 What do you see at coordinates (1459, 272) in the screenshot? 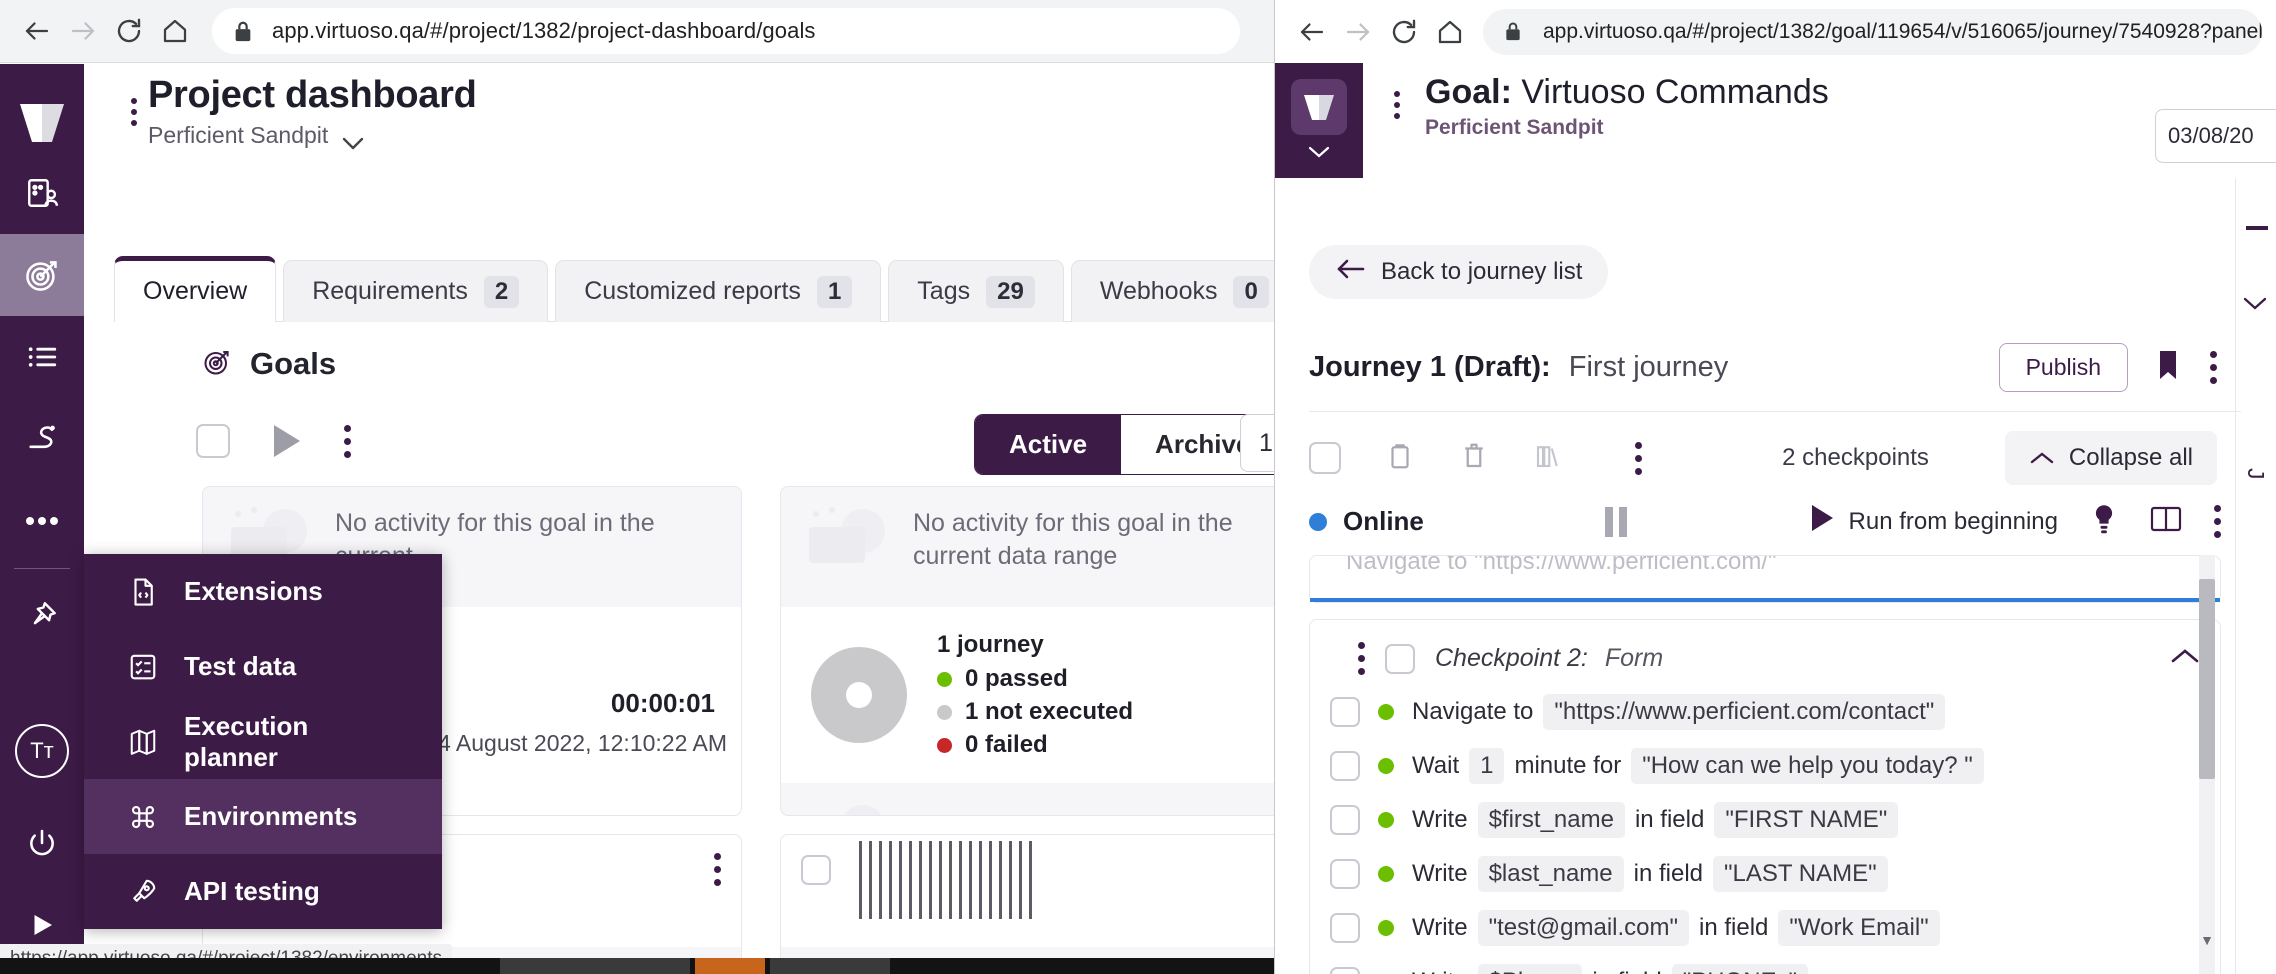
I see `back-to-journey-list-button: Back to journey list` at bounding box center [1459, 272].